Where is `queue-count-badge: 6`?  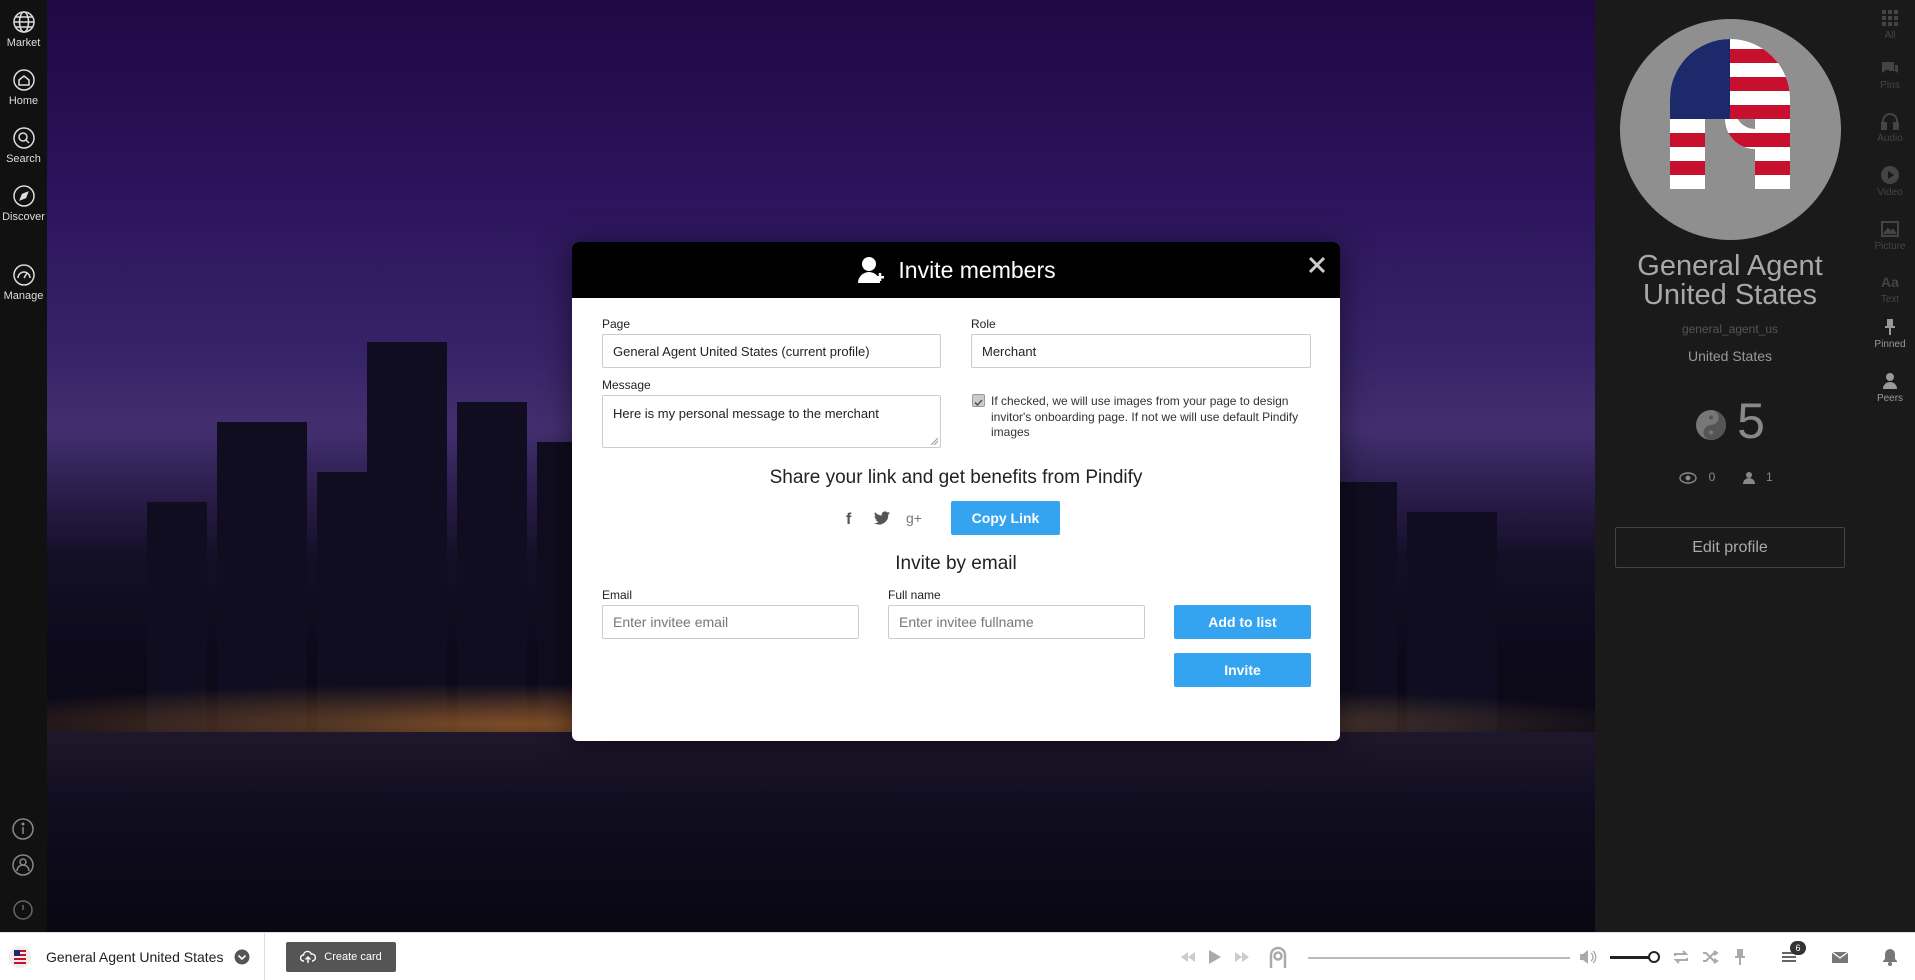 queue-count-badge: 6 is located at coordinates (1798, 948).